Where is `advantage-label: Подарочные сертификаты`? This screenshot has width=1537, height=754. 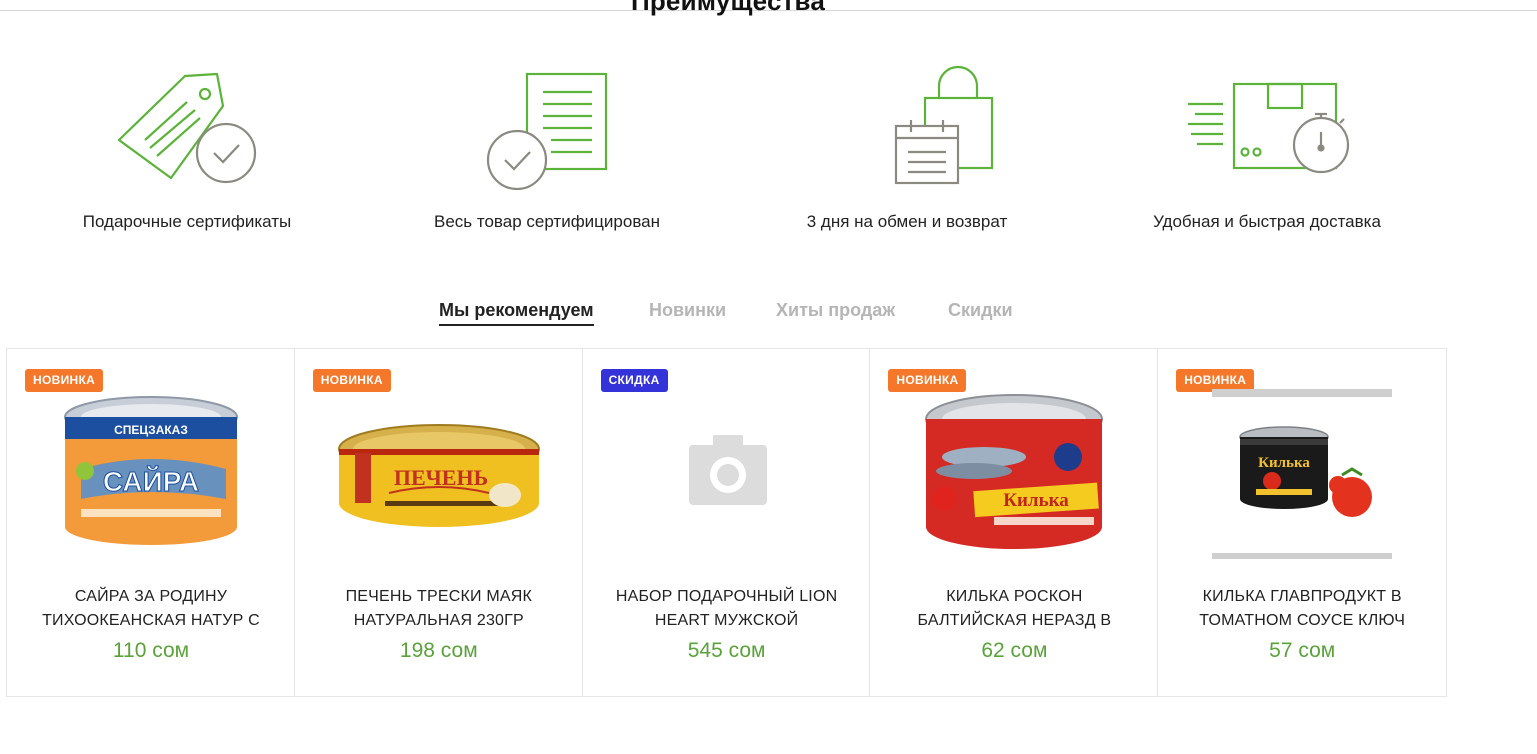 advantage-label: Подарочные сертификаты is located at coordinates (187, 221).